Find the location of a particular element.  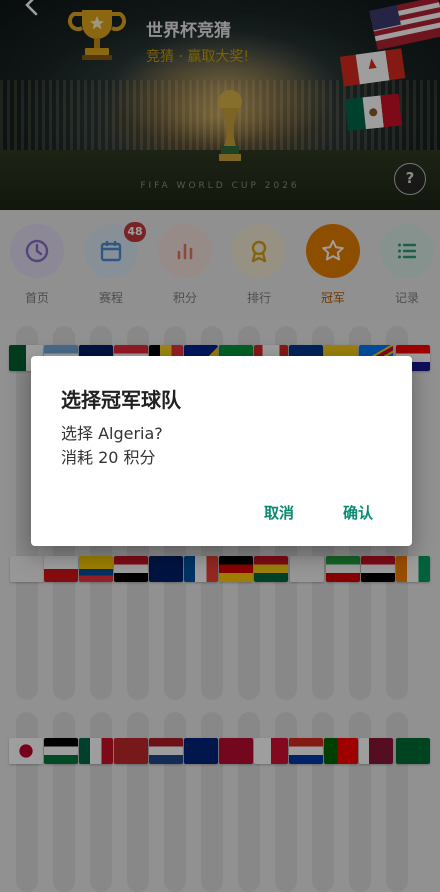

dialog-message: 选择 Algeria? 消耗 20 积分 is located at coordinates (112, 445).